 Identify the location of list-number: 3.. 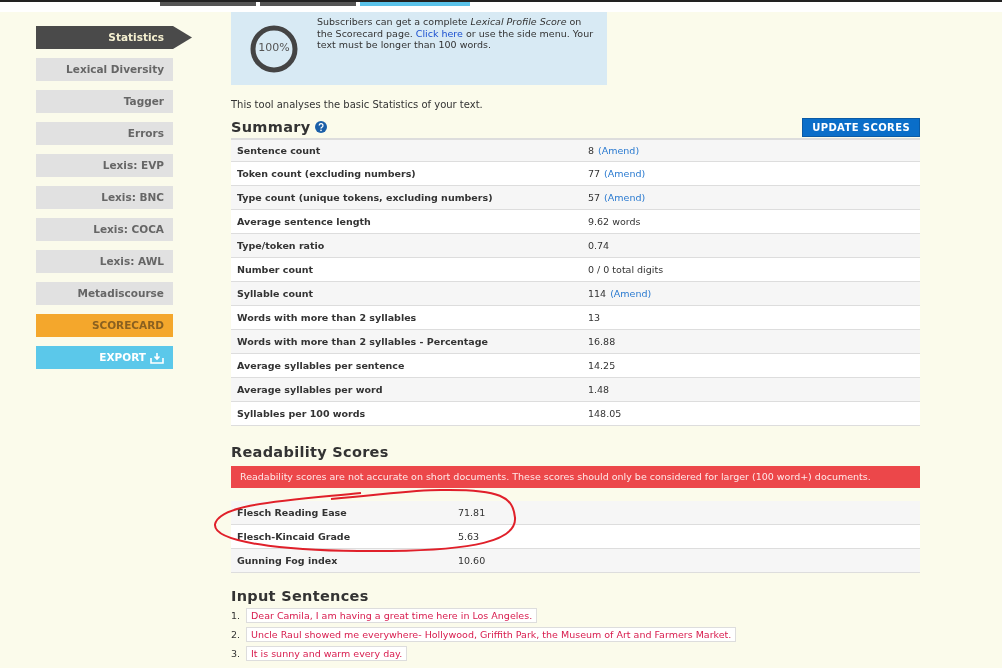
(236, 653).